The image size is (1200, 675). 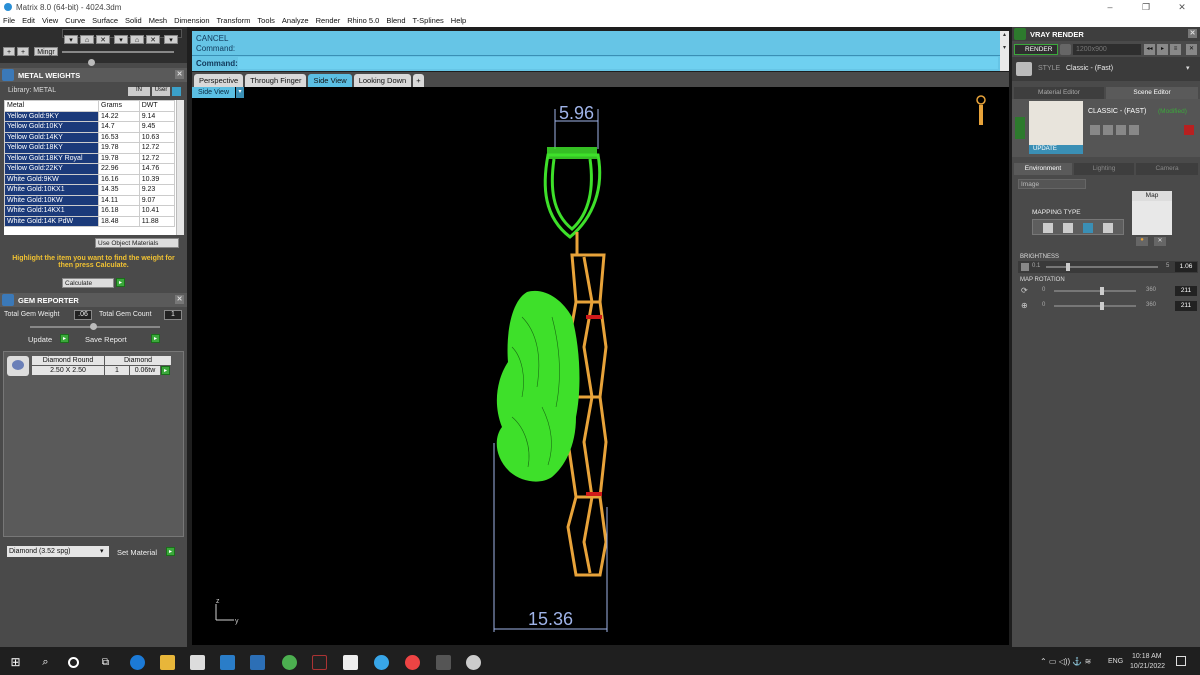 What do you see at coordinates (71, 39) in the screenshot?
I see `pin-icon: ▾` at bounding box center [71, 39].